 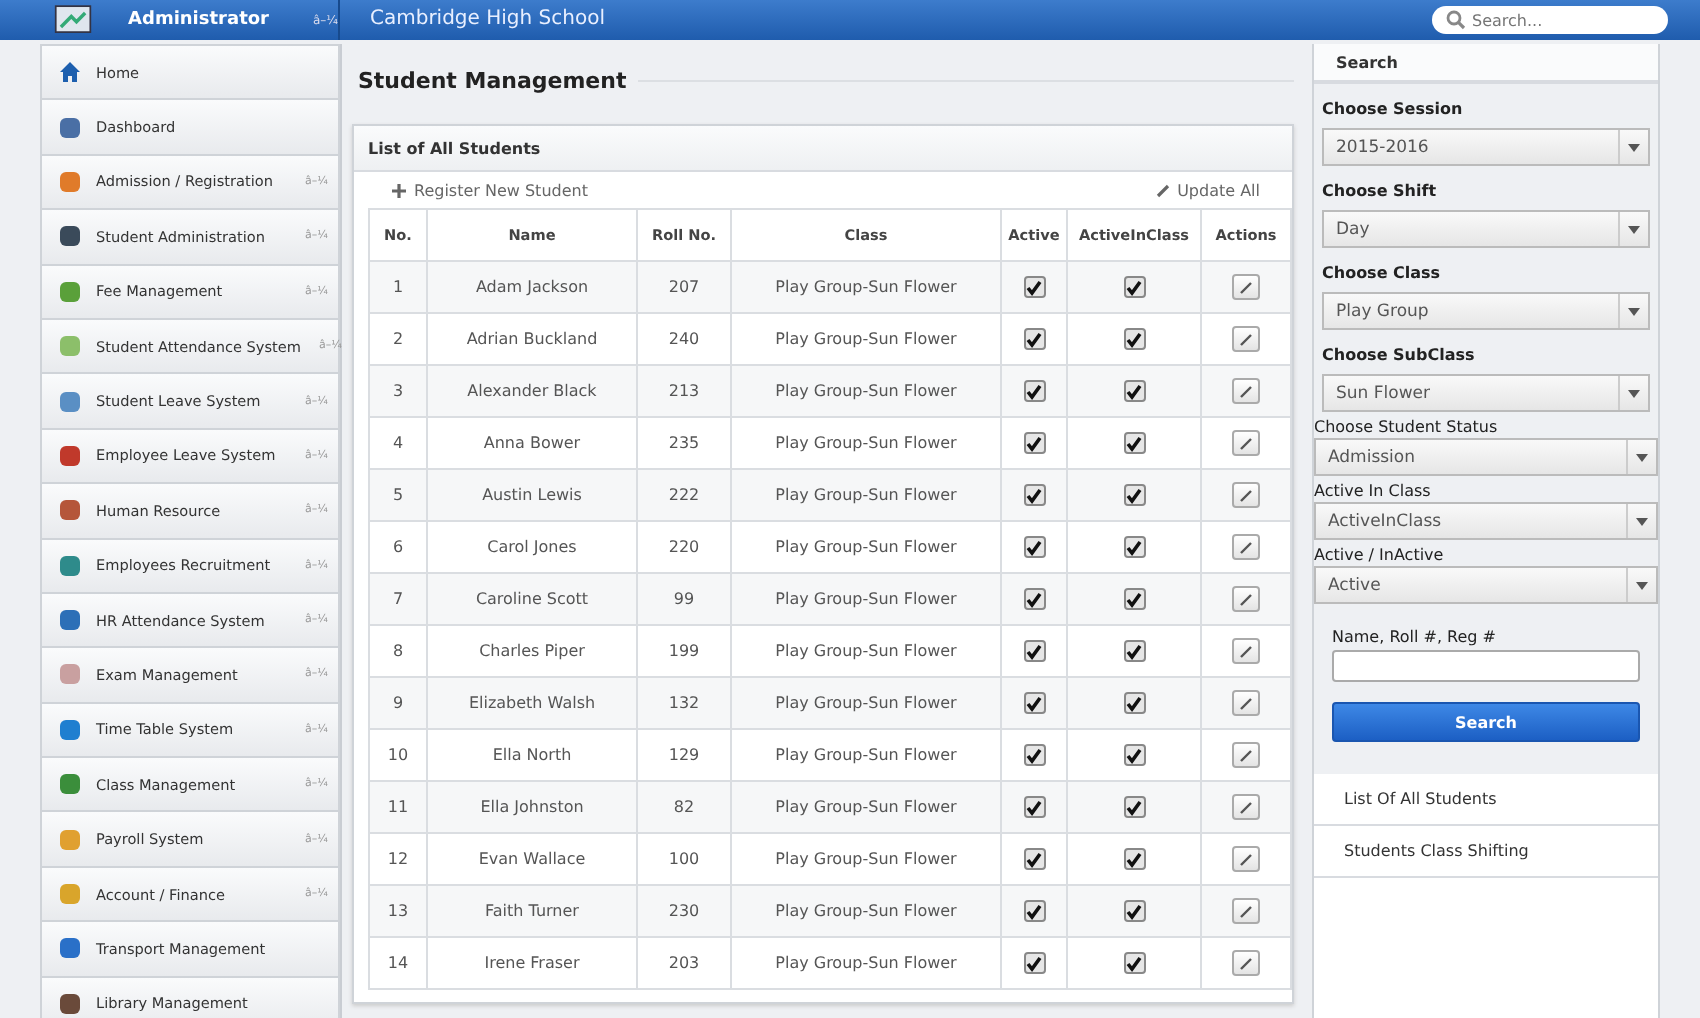 I want to click on table-cell: 132, so click(x=684, y=703).